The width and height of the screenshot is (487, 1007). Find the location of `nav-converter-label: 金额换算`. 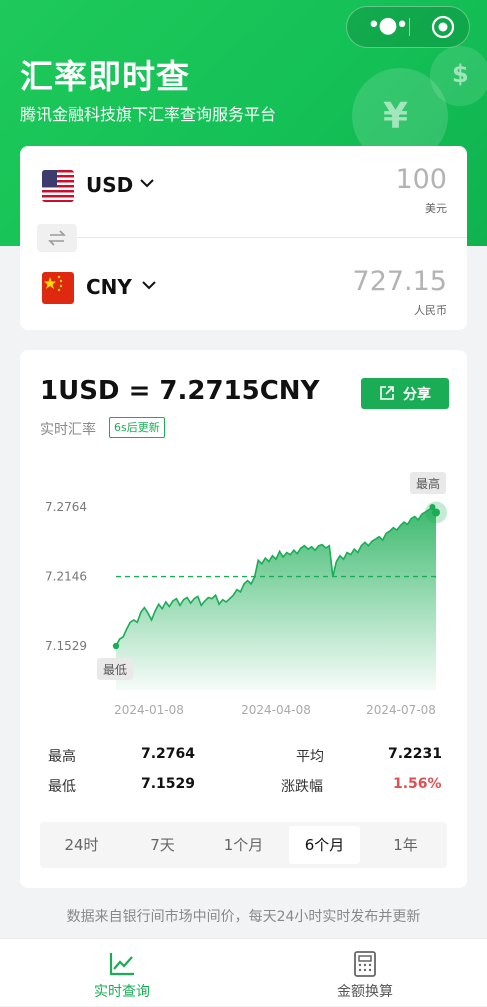

nav-converter-label: 金额换算 is located at coordinates (365, 992).